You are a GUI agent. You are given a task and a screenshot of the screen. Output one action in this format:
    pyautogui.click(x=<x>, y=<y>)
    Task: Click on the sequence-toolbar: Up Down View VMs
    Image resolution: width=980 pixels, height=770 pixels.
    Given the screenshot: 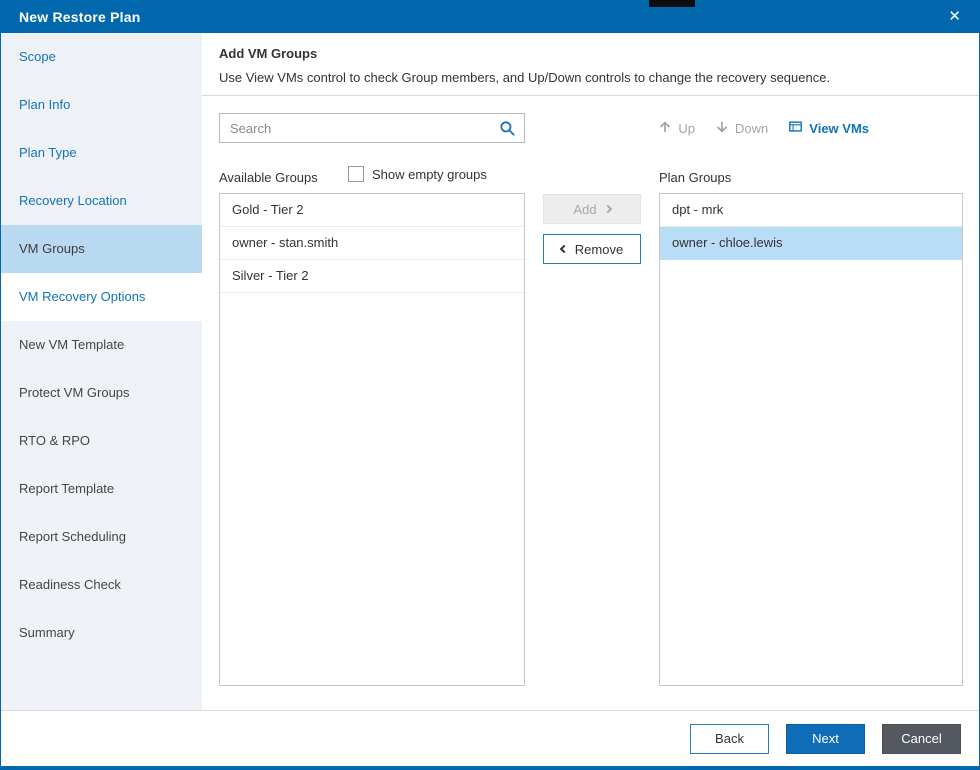 What is the action you would take?
    pyautogui.click(x=763, y=128)
    